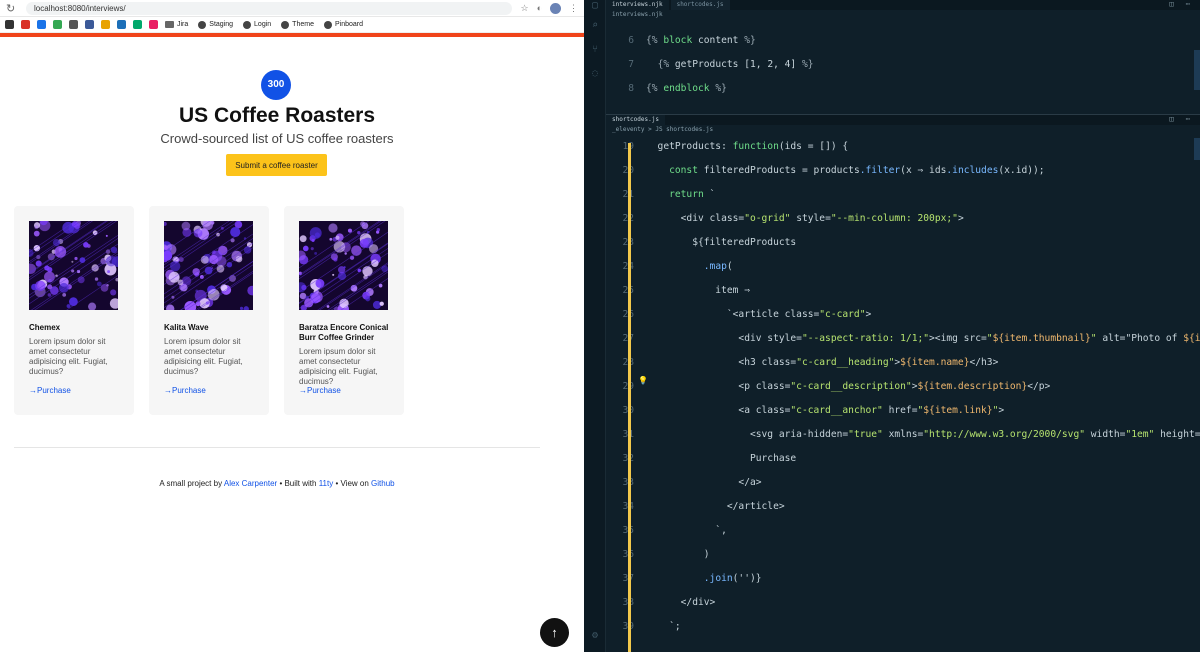  Describe the element at coordinates (626, 242) in the screenshot. I see `line-number: 23` at that location.